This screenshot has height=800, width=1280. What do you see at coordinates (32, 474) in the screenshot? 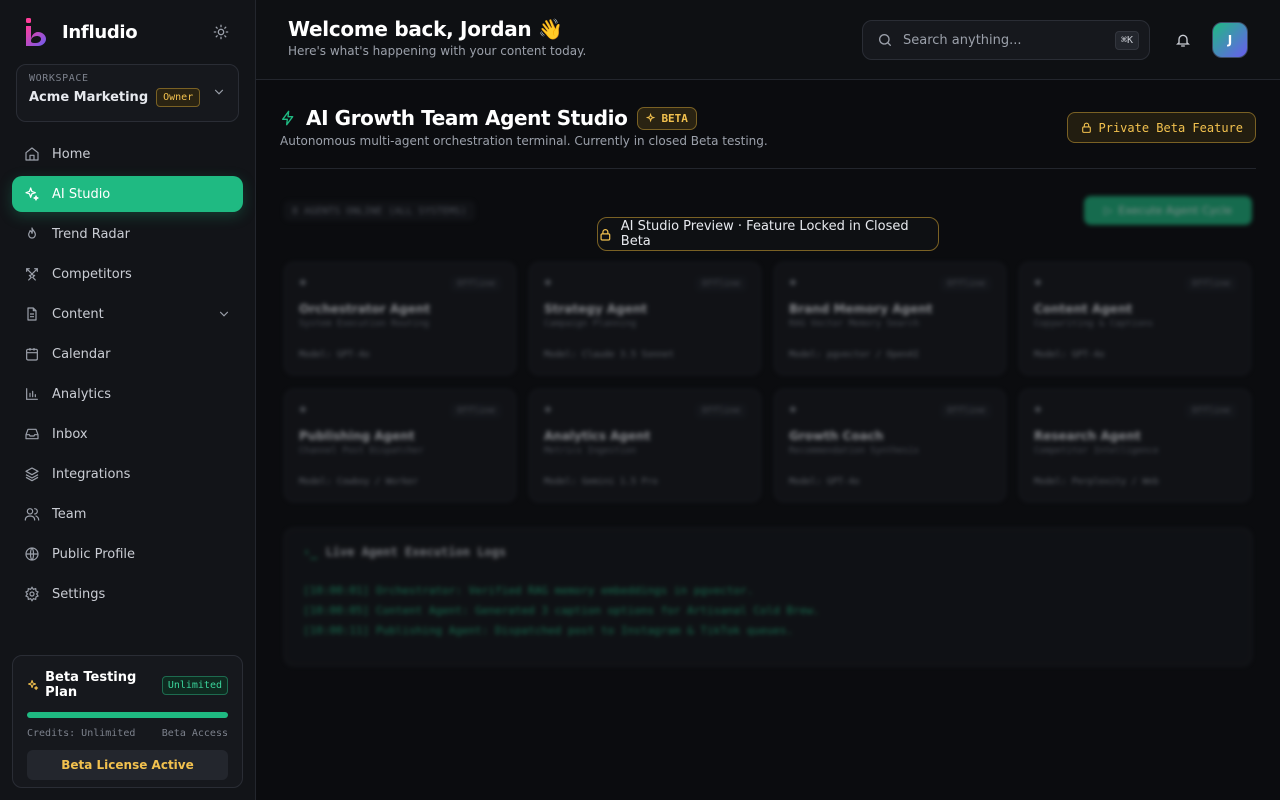
I see `layers-icon` at bounding box center [32, 474].